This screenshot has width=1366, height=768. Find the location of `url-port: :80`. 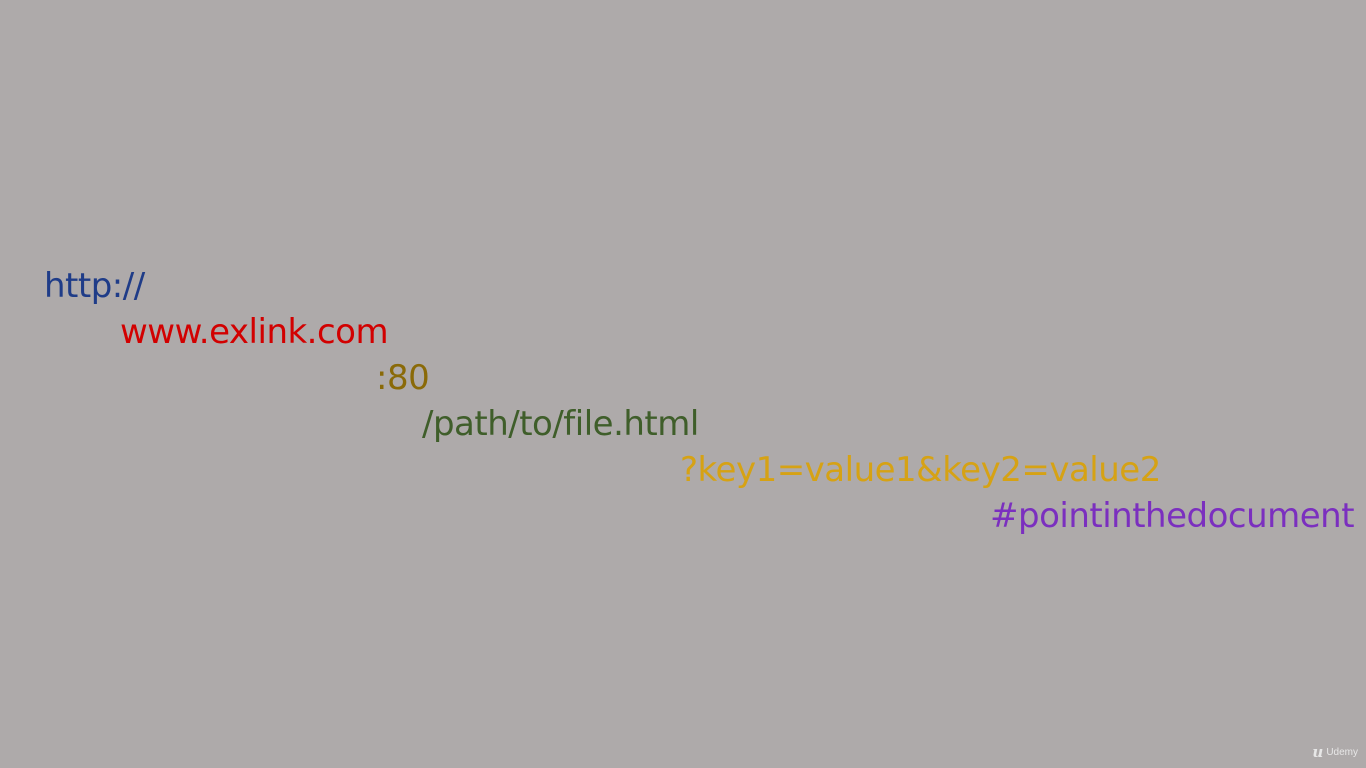

url-port: :80 is located at coordinates (403, 378).